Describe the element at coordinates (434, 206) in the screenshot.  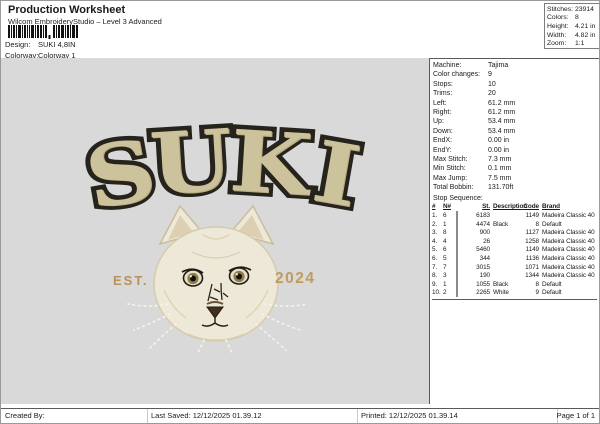
I see `col-num: #` at that location.